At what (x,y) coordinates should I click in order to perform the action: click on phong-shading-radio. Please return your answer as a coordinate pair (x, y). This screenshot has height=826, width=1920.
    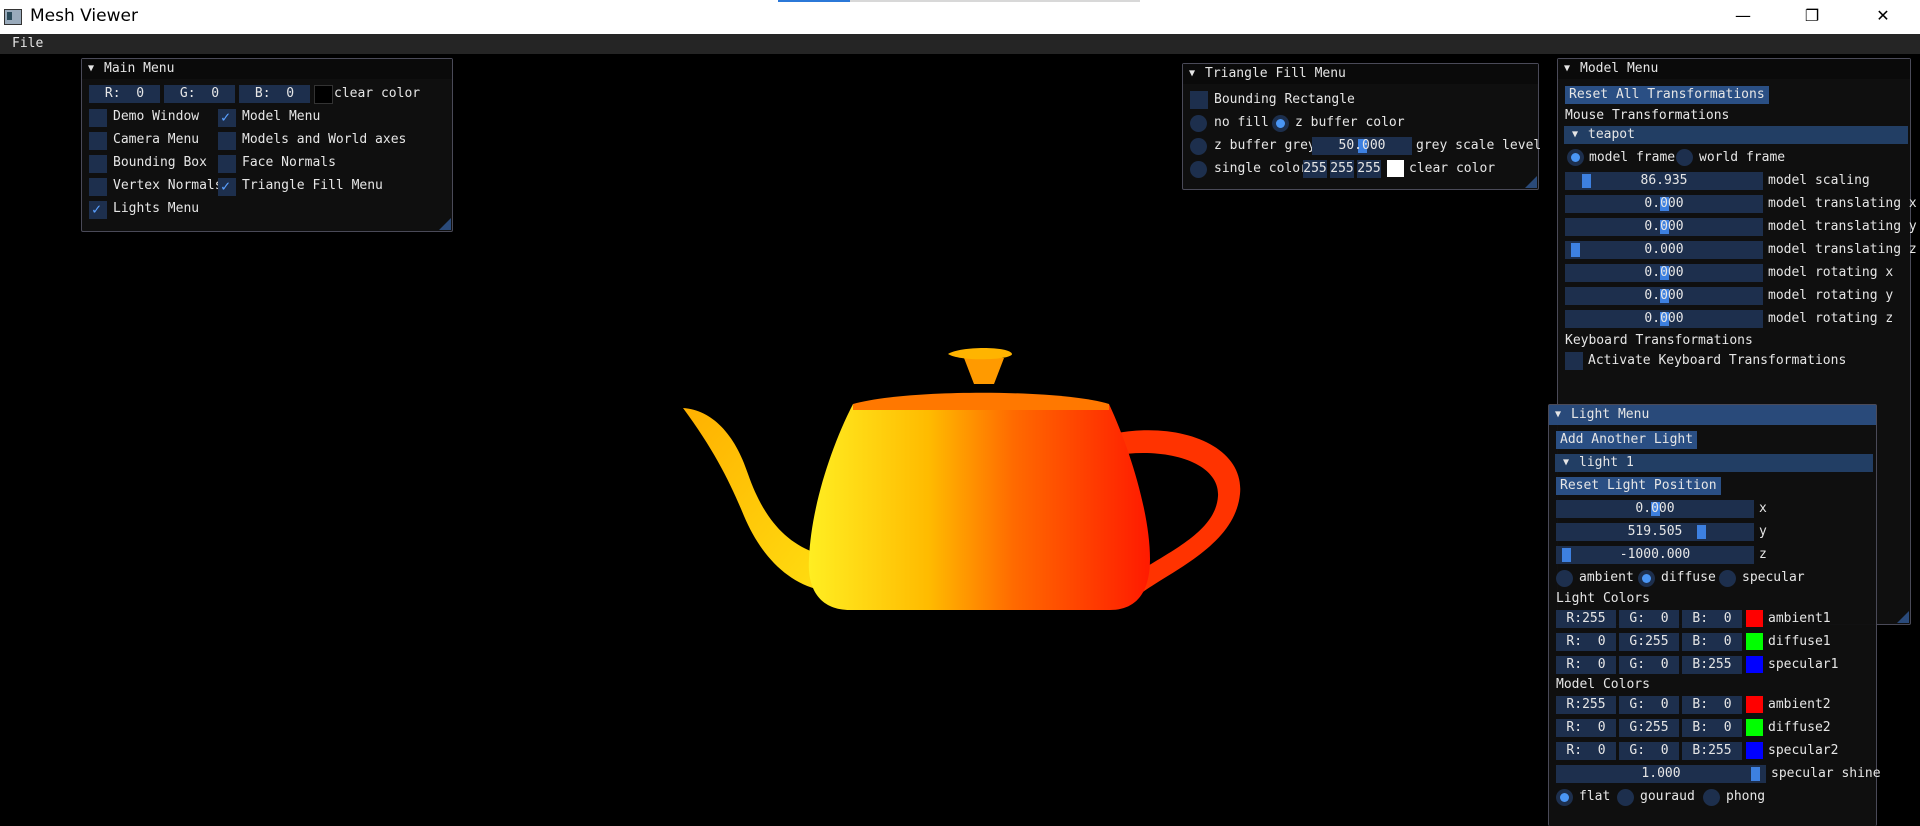
    Looking at the image, I should click on (1711, 797).